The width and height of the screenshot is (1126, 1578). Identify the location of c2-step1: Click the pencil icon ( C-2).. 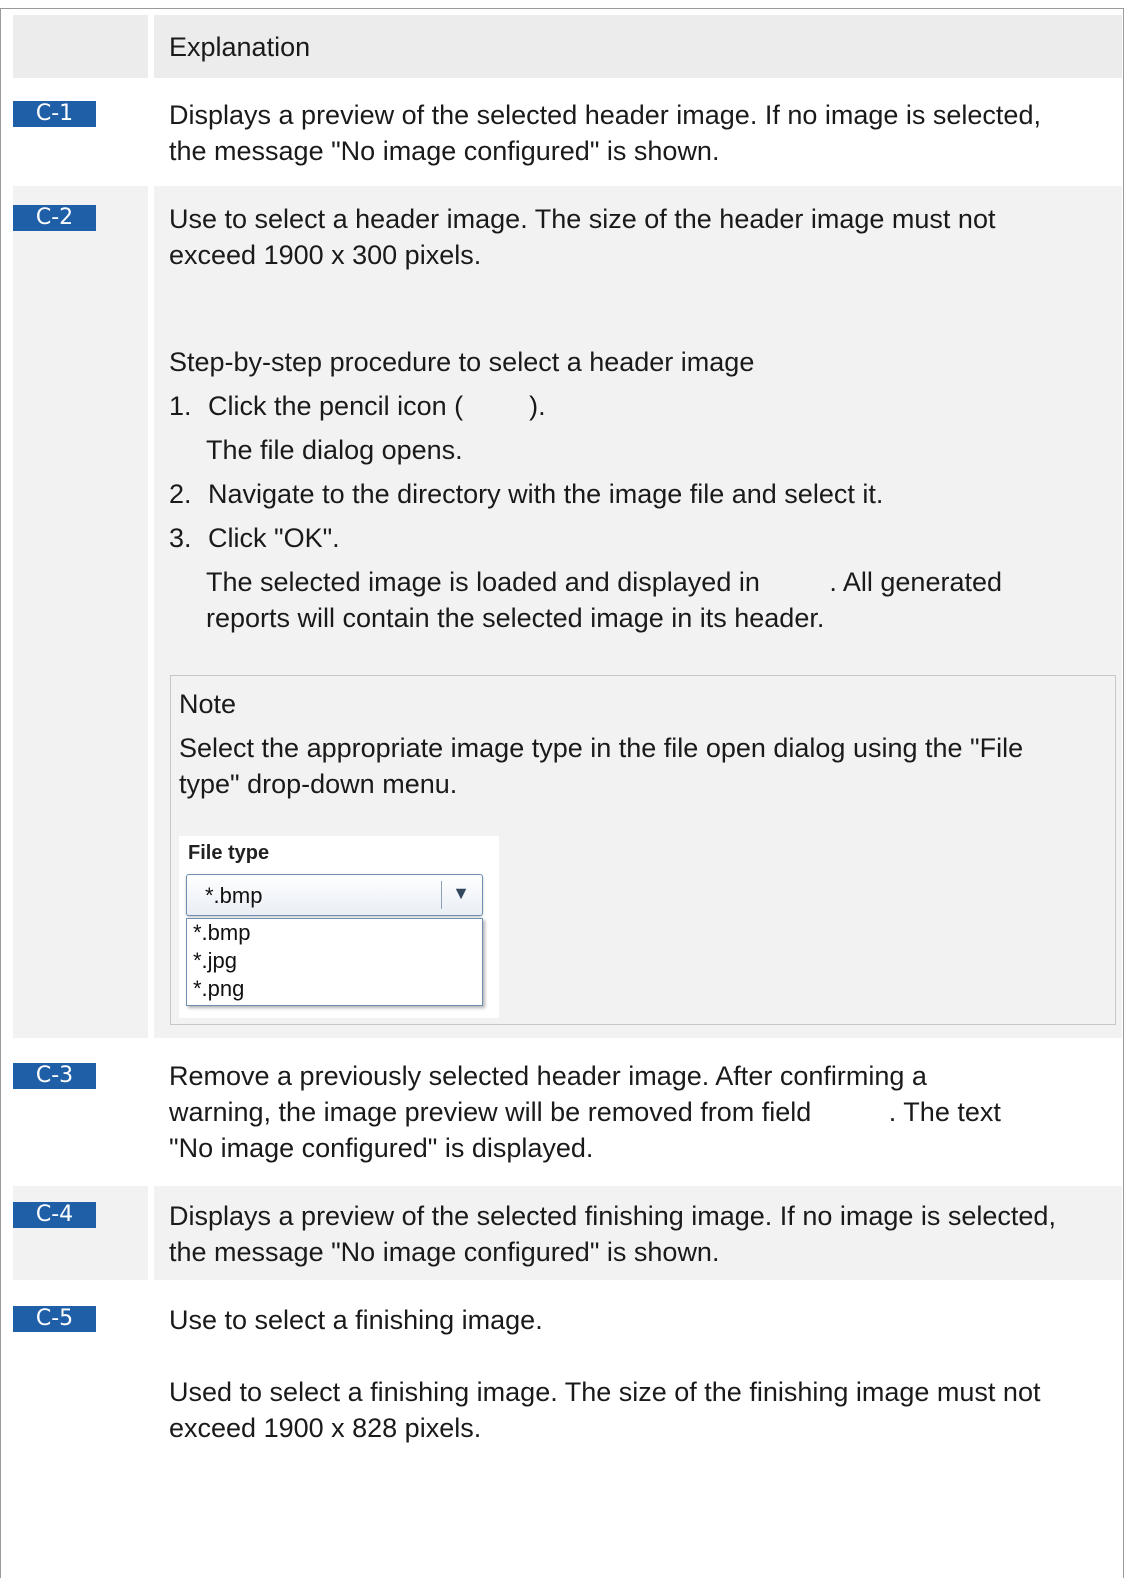
(377, 406).